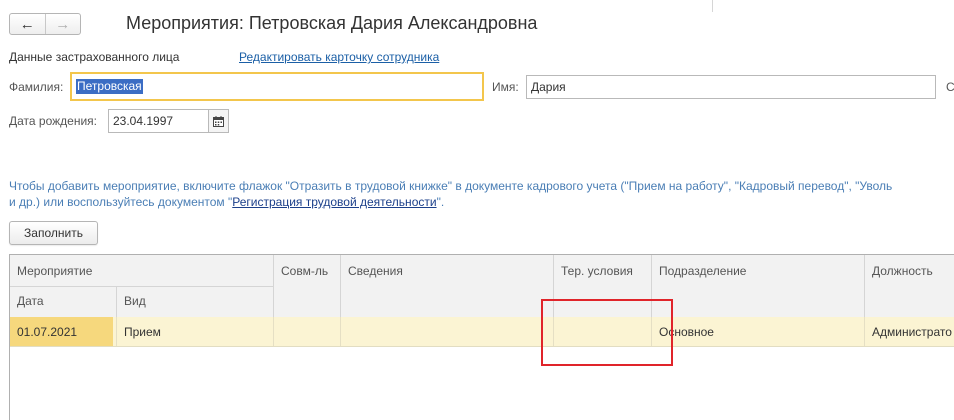 The width and height of the screenshot is (954, 420). I want to click on insured-section-label: Данные застрахованного лица, so click(94, 57).